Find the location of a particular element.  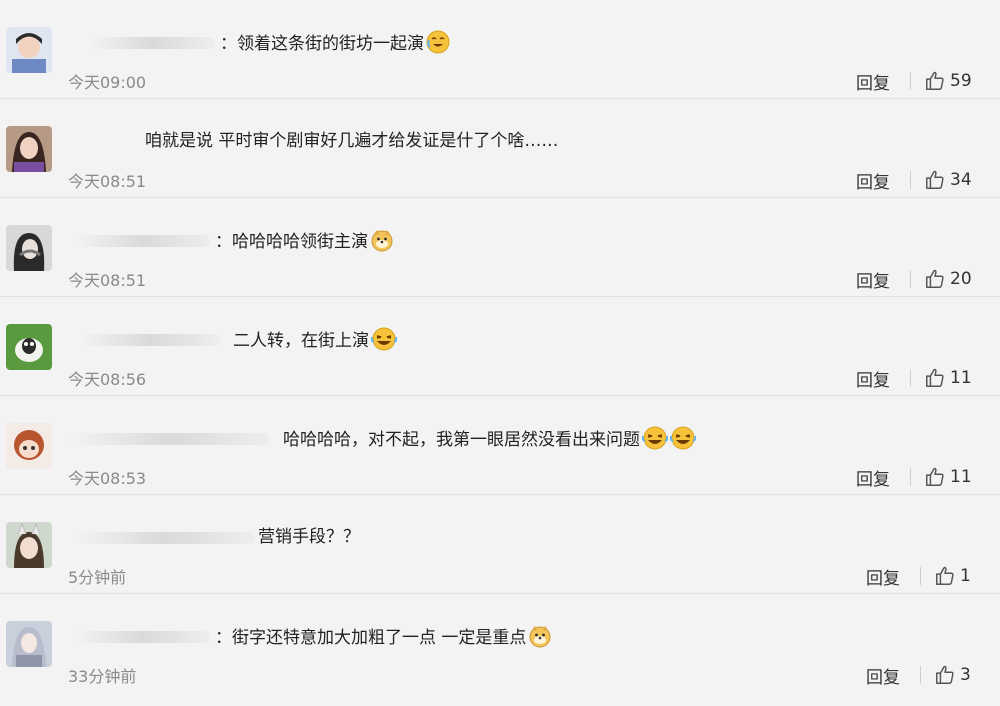

comment-text: ：街字还特意加大加粗了一点 一定是重点 is located at coordinates (383, 639).